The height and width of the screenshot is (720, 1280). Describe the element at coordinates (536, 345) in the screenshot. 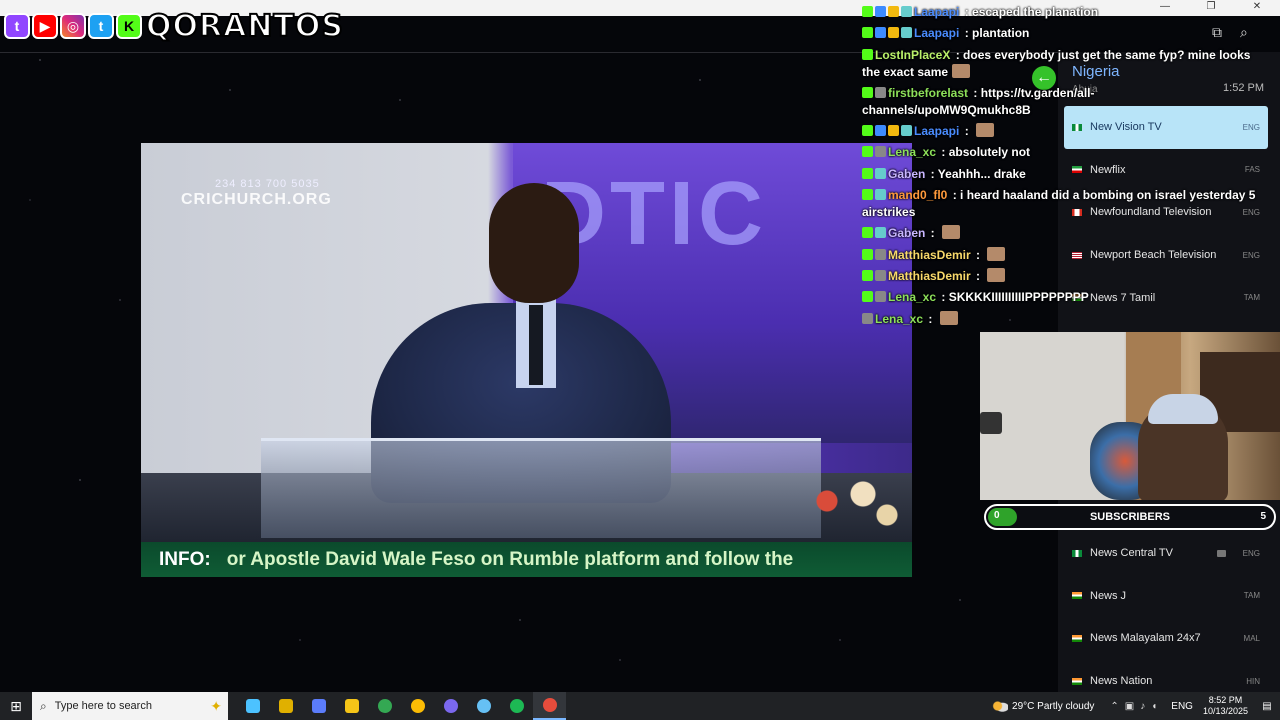

I see `speaker-tie` at that location.